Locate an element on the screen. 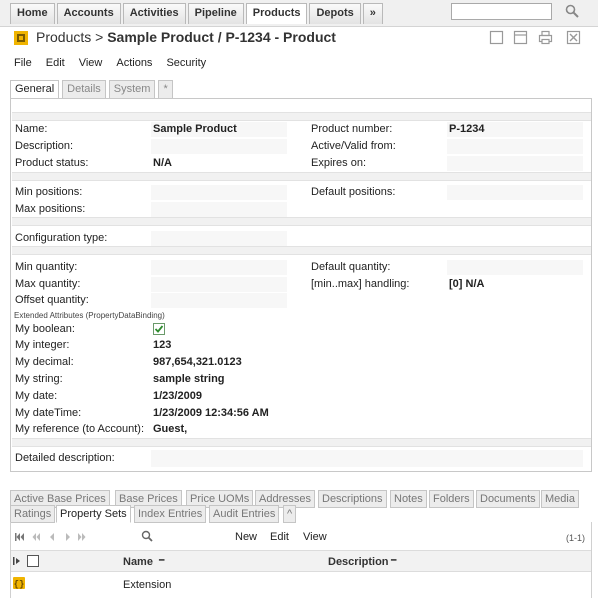 This screenshot has width=598, height=598. grid-header: Name ━ Description ━ is located at coordinates (301, 561).